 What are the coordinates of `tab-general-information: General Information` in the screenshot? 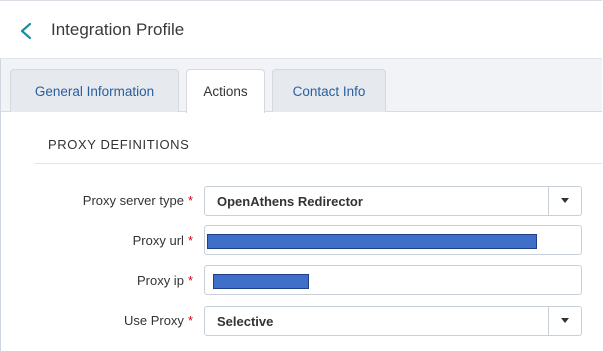 It's located at (94, 90).